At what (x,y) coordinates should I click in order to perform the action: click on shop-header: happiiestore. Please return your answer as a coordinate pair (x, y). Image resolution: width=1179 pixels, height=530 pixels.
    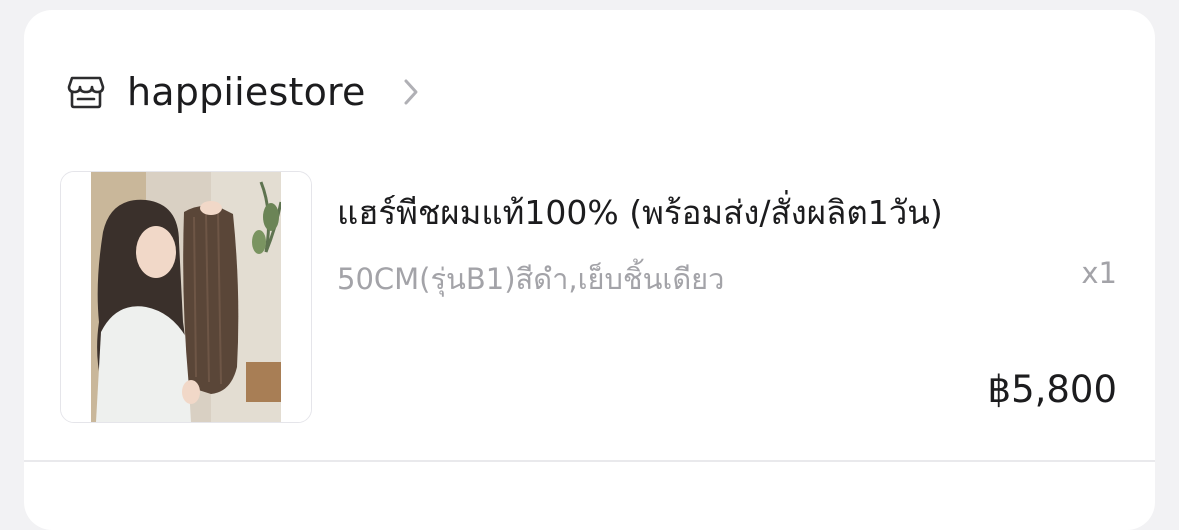
    Looking at the image, I should click on (243, 92).